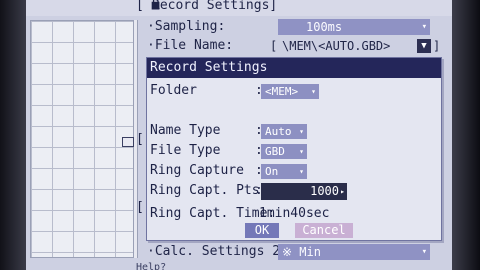 This screenshot has width=480, height=270. I want to click on calc-settings-value: ※ Min, so click(301, 252).